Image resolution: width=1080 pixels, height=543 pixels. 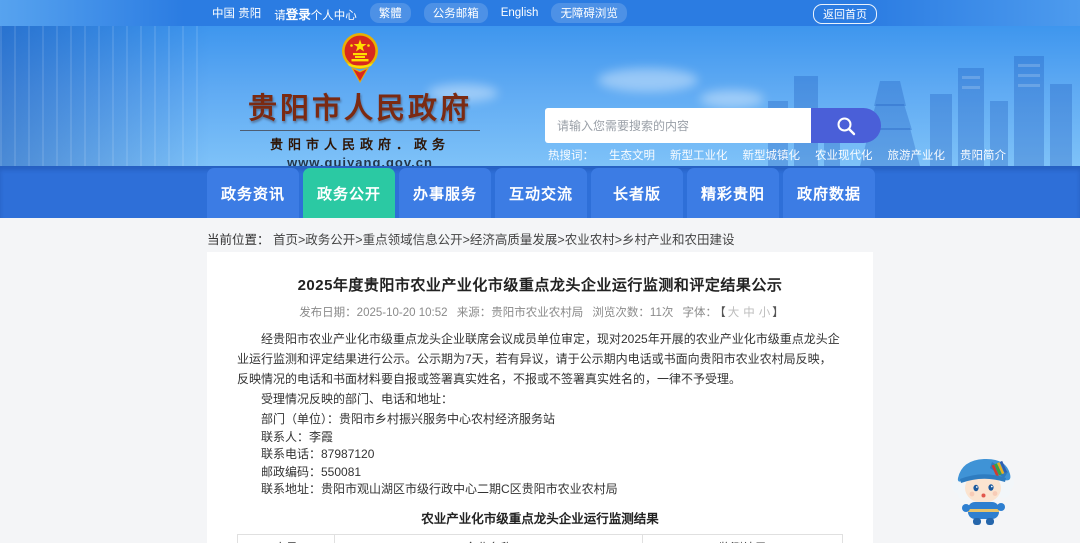 What do you see at coordinates (983, 155) in the screenshot?
I see `hot-search-item: 贵阳简介` at bounding box center [983, 155].